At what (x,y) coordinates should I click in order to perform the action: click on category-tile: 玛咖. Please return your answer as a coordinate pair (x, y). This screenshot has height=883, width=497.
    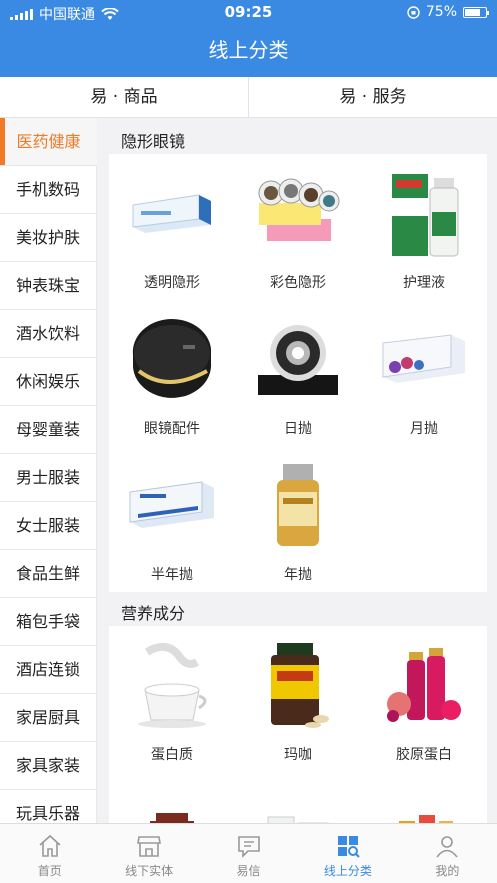
    Looking at the image, I should click on (298, 702).